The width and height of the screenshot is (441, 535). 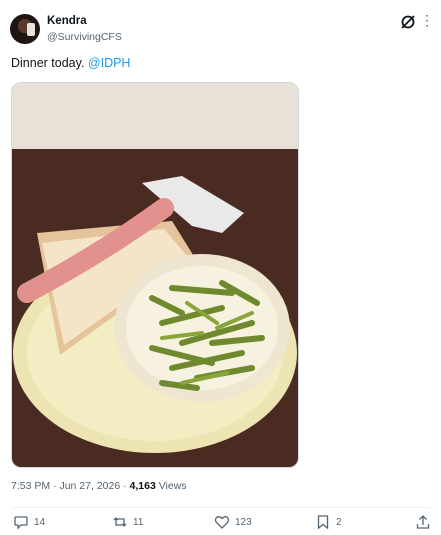 I want to click on retweet-button: 11, so click(x=127, y=522).